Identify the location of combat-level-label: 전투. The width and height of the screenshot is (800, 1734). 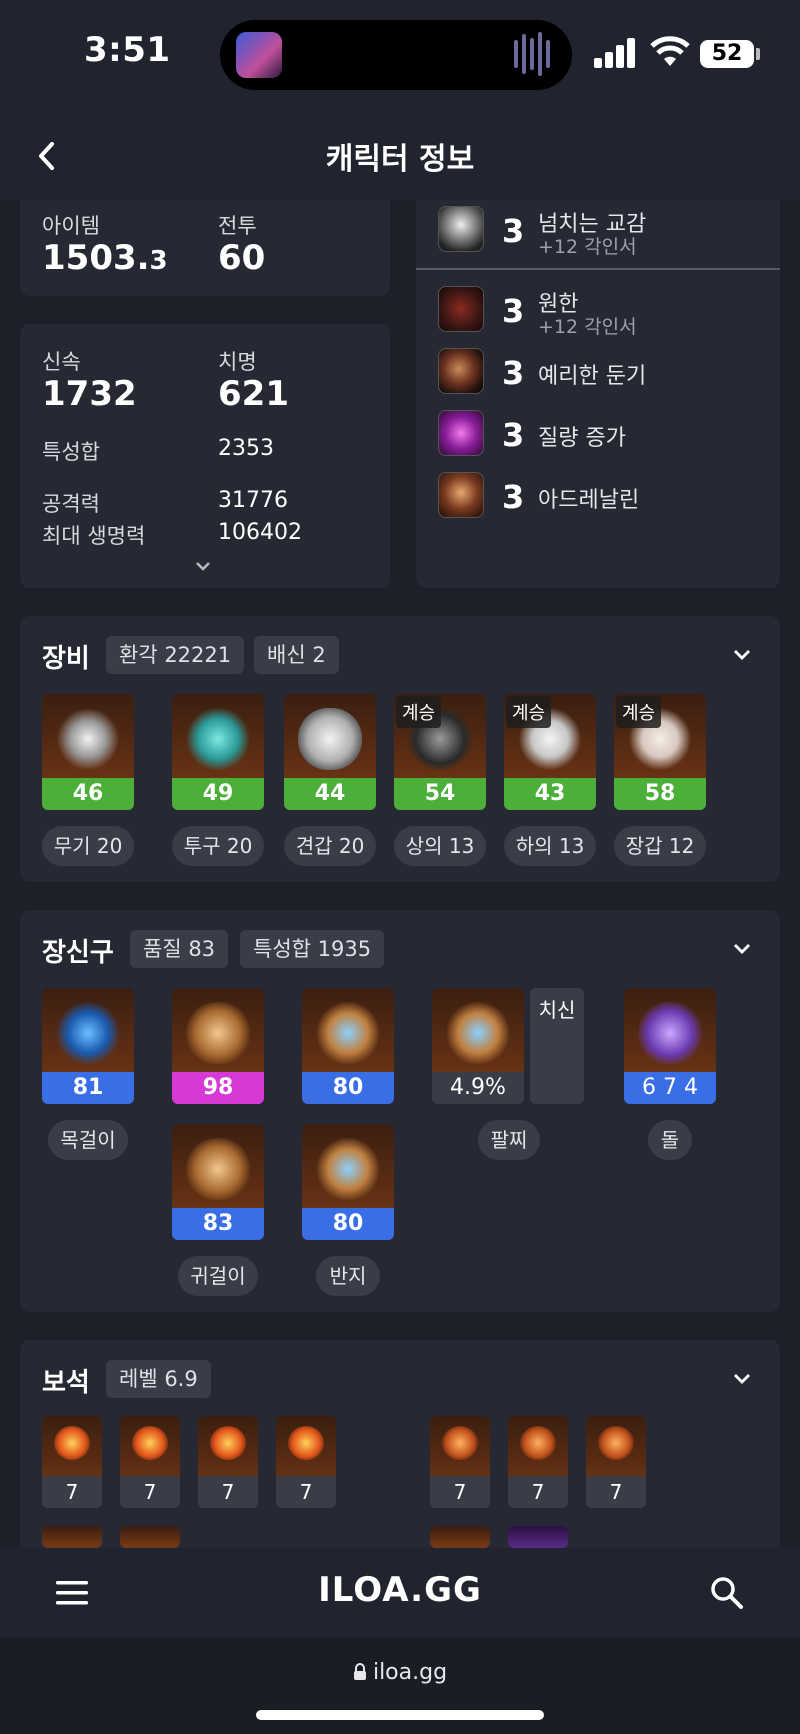
(237, 226).